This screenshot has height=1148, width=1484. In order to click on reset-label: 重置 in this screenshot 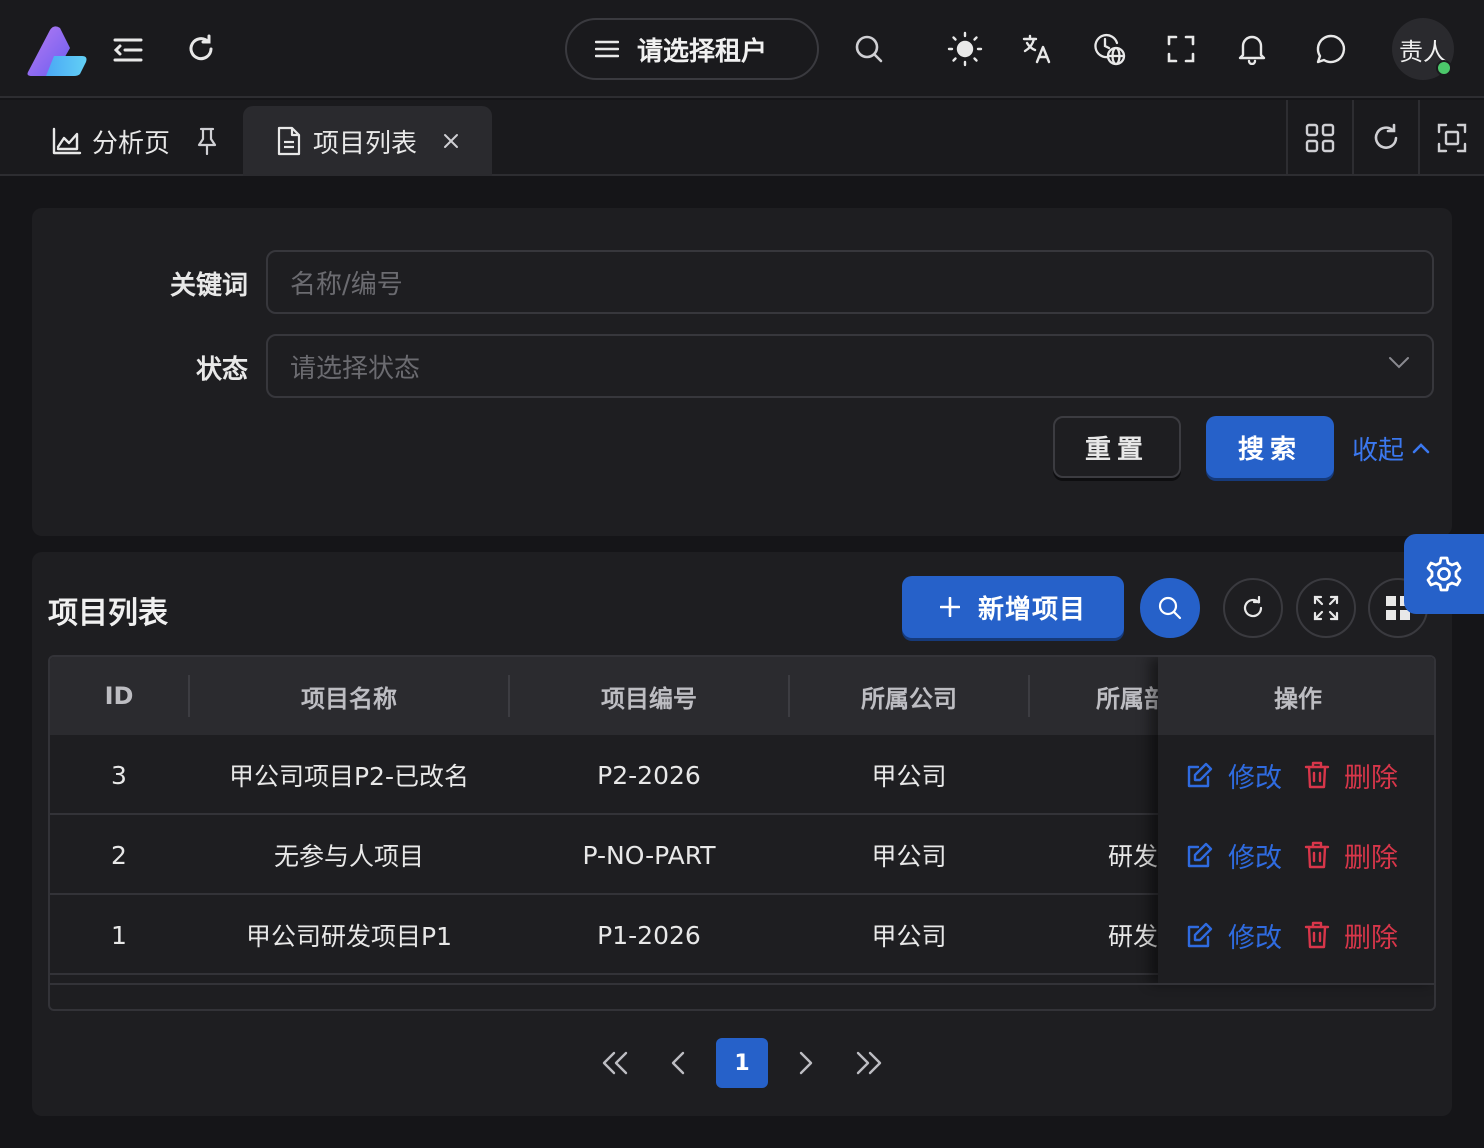, I will do `click(1116, 449)`.